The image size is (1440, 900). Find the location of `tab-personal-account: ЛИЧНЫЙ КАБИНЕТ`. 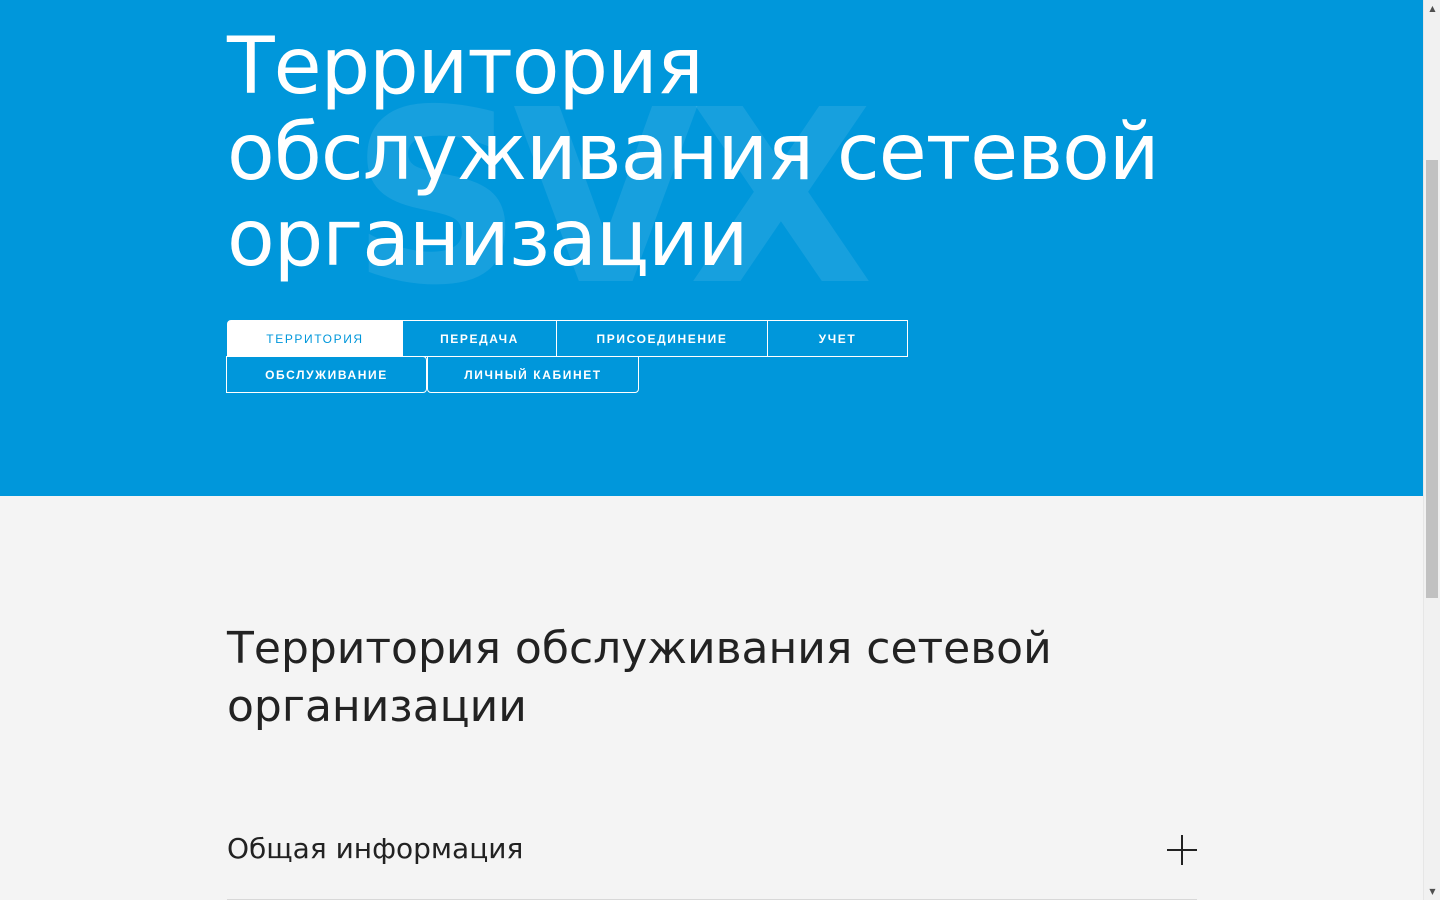

tab-personal-account: ЛИЧНЫЙ КАБИНЕТ is located at coordinates (533, 374).